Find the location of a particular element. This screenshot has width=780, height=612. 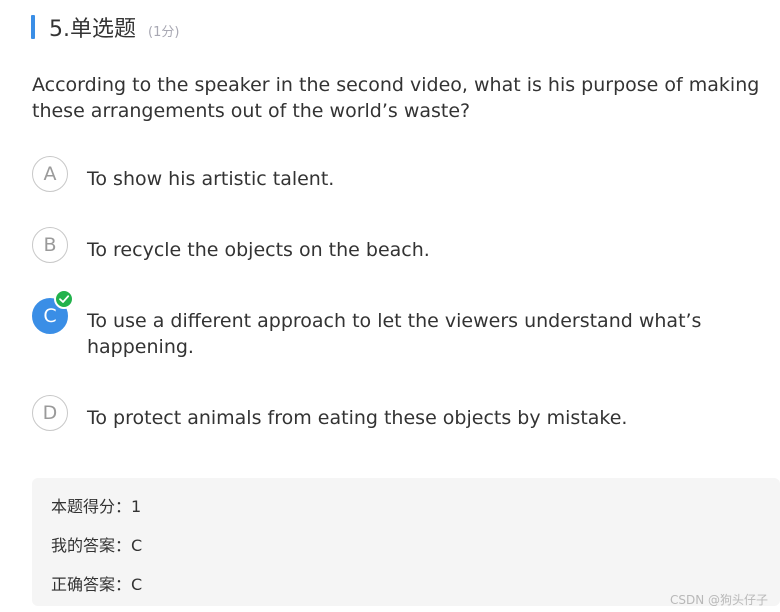

option-letter-b: B is located at coordinates (50, 245).